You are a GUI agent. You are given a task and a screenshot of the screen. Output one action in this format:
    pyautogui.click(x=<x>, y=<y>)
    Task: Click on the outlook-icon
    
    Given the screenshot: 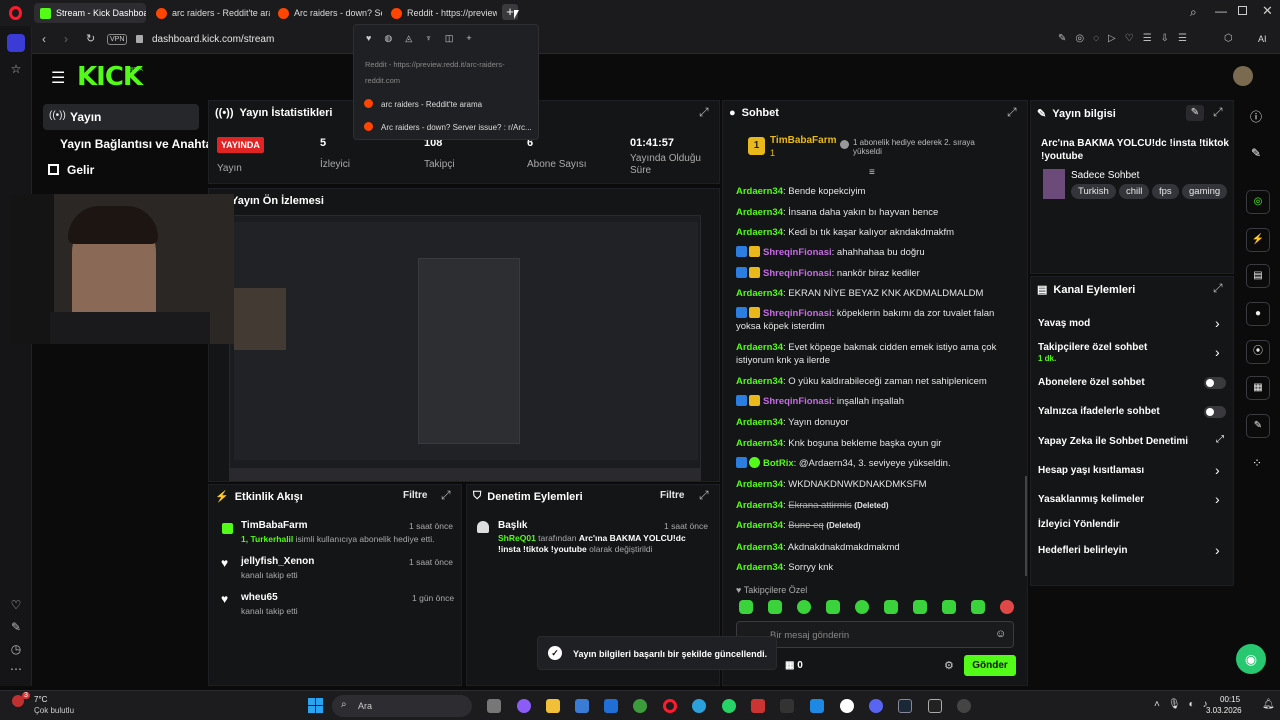 What is the action you would take?
    pyautogui.click(x=611, y=706)
    